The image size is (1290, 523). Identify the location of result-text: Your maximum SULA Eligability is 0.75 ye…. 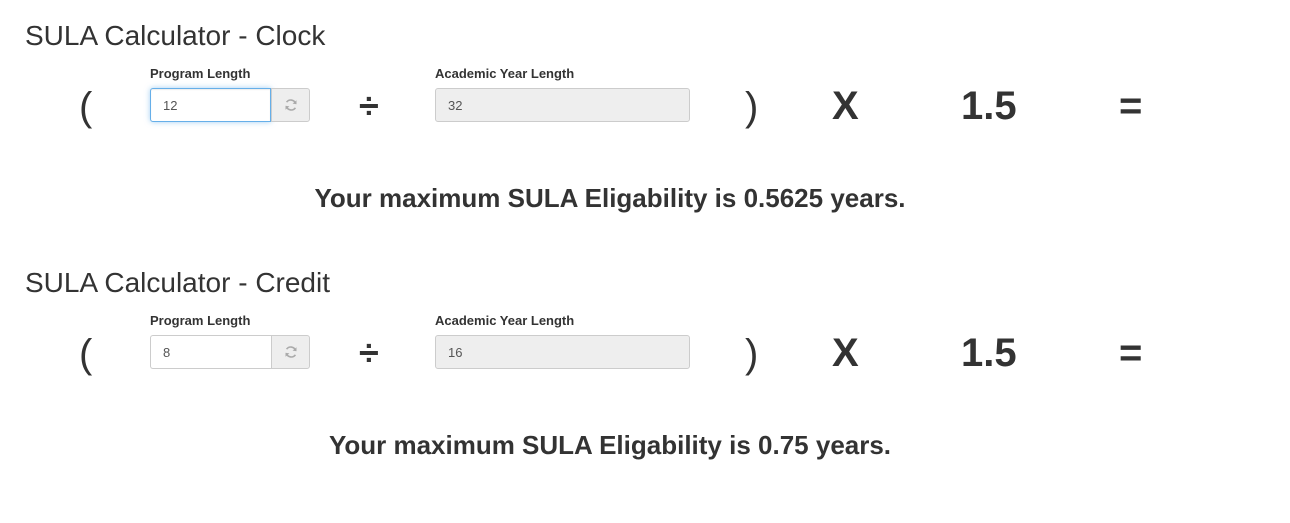
(610, 445).